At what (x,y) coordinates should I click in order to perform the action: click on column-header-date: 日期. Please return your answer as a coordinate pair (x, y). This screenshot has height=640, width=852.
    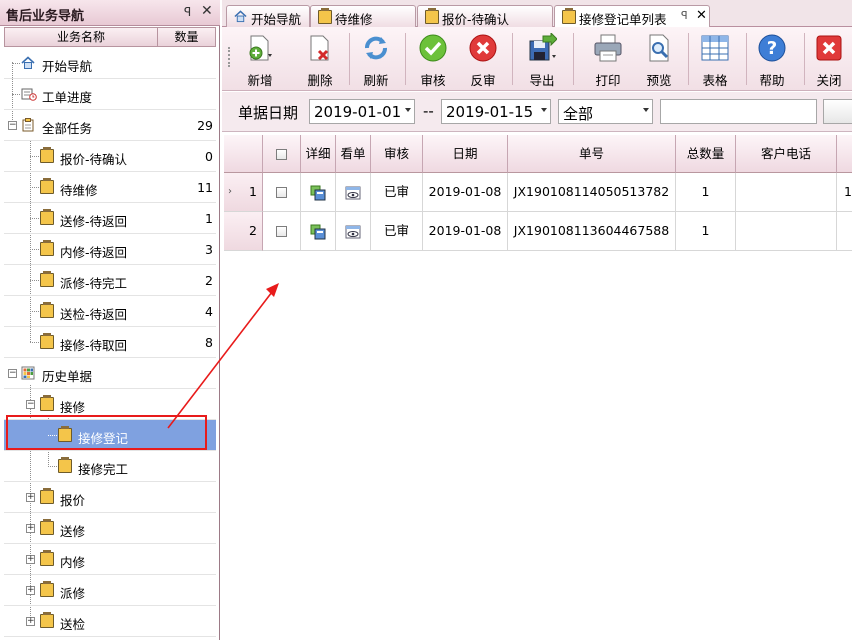
    Looking at the image, I should click on (465, 154).